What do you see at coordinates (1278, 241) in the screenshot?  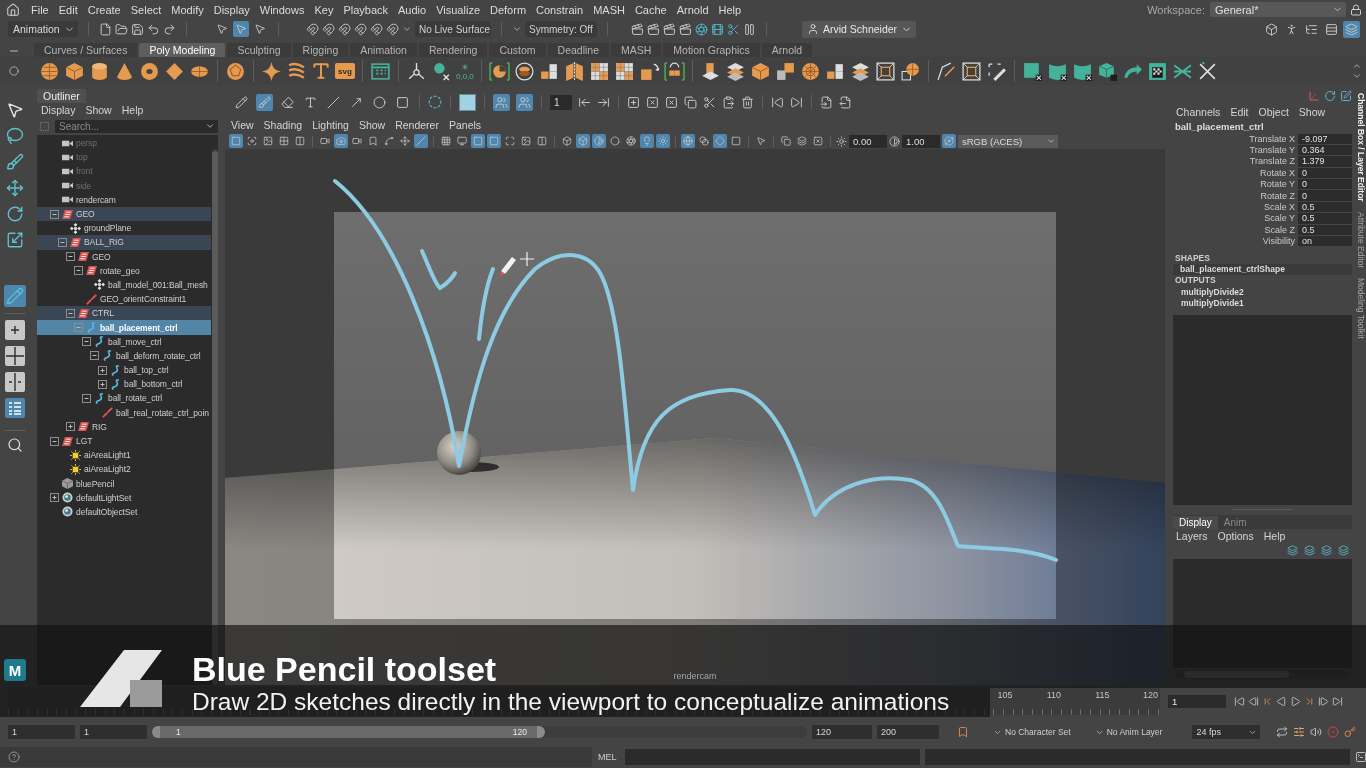 I see `channel-label: Visibility` at bounding box center [1278, 241].